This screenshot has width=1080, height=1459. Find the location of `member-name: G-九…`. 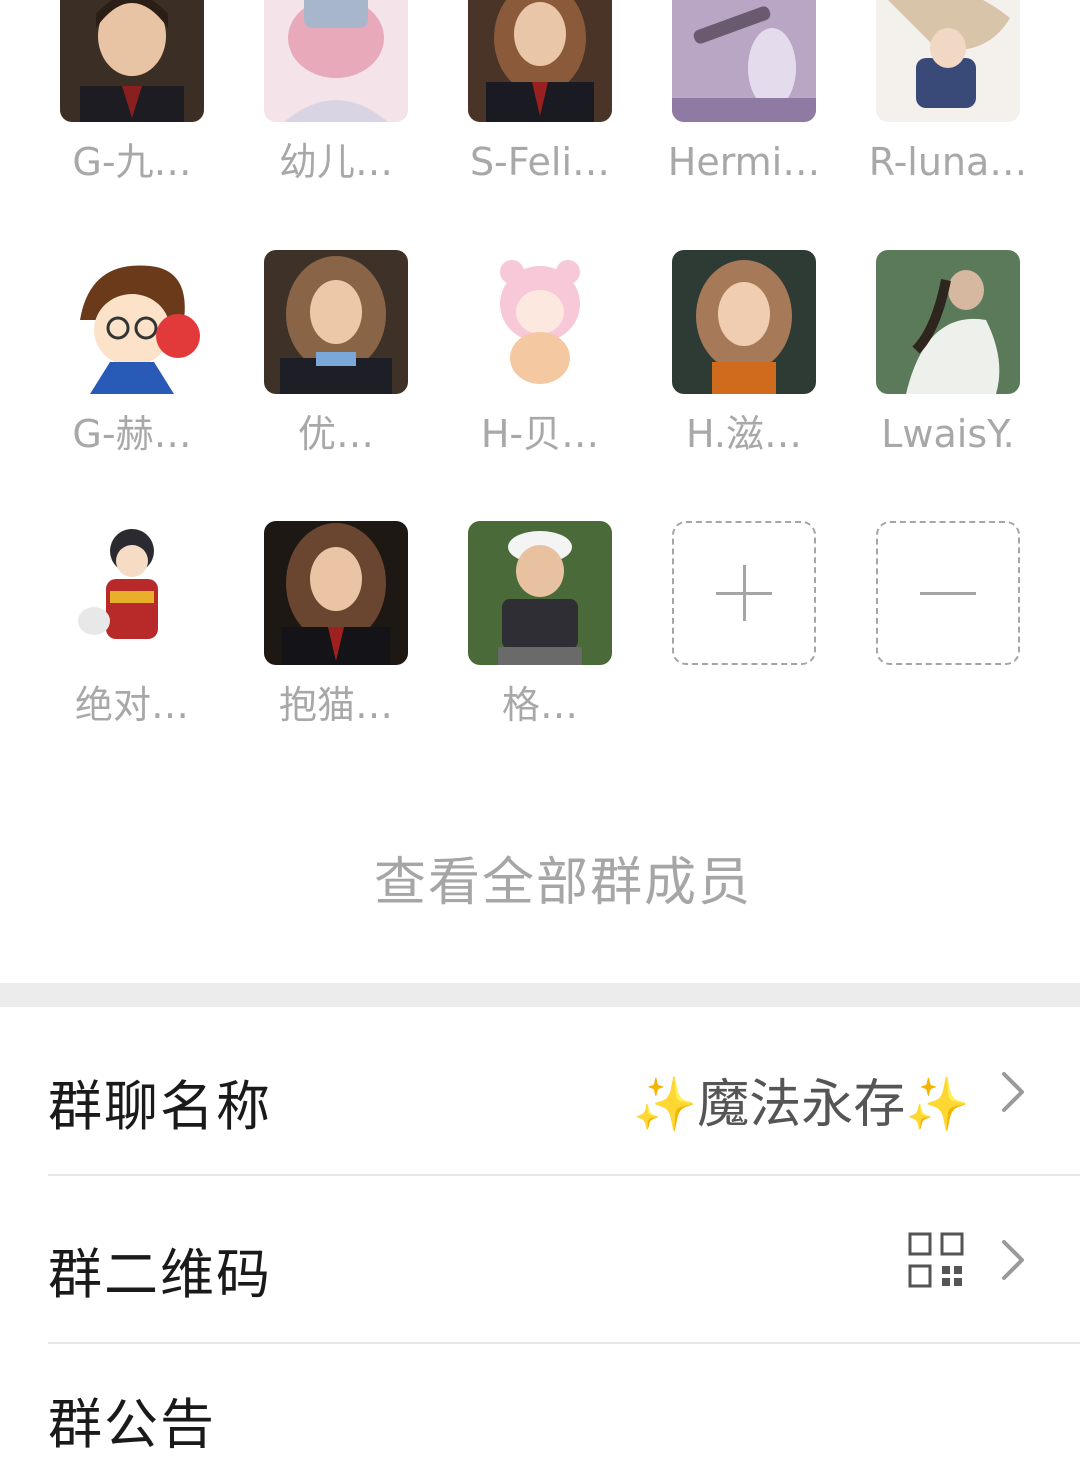

member-name: G-九… is located at coordinates (132, 162).